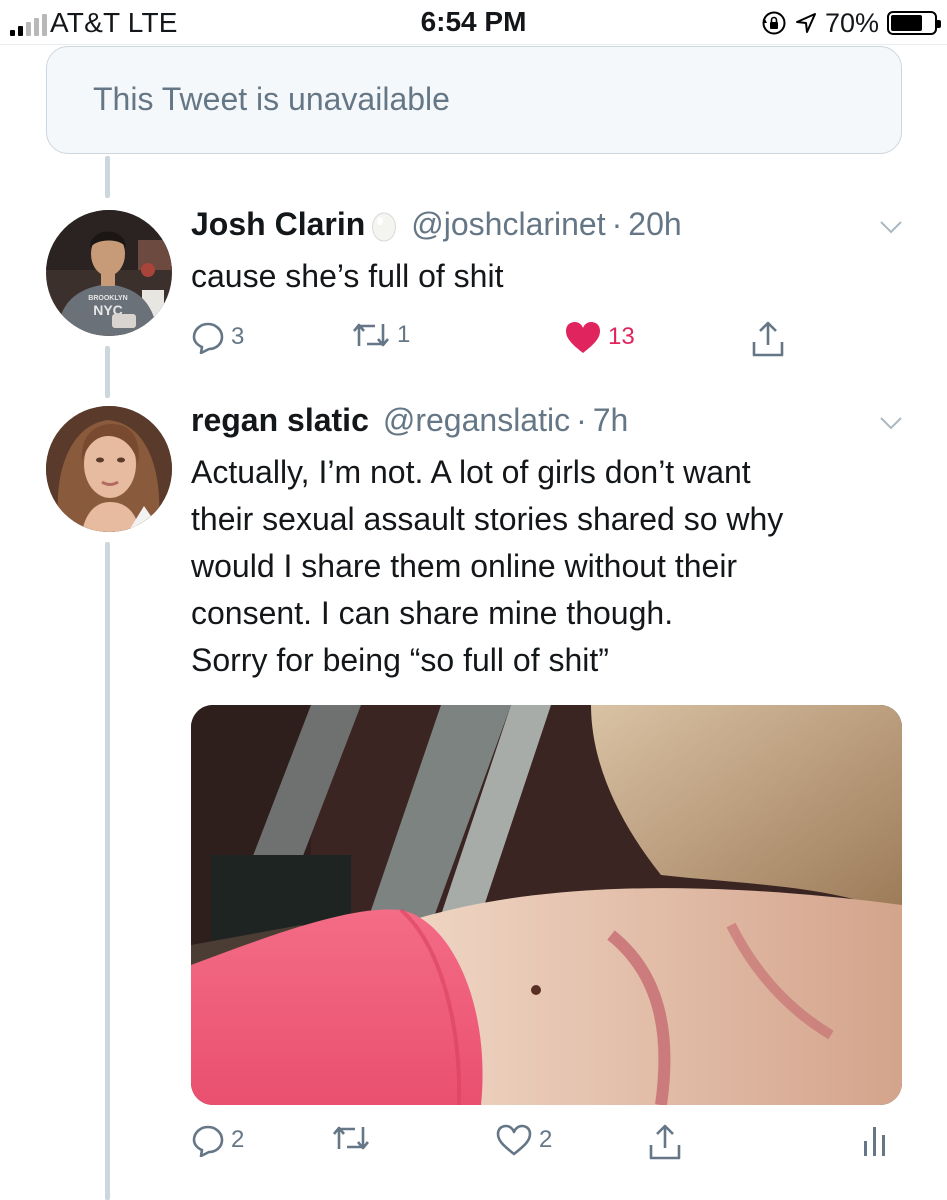  What do you see at coordinates (109, 273) in the screenshot?
I see `avatar: BROOKLYN NYC` at bounding box center [109, 273].